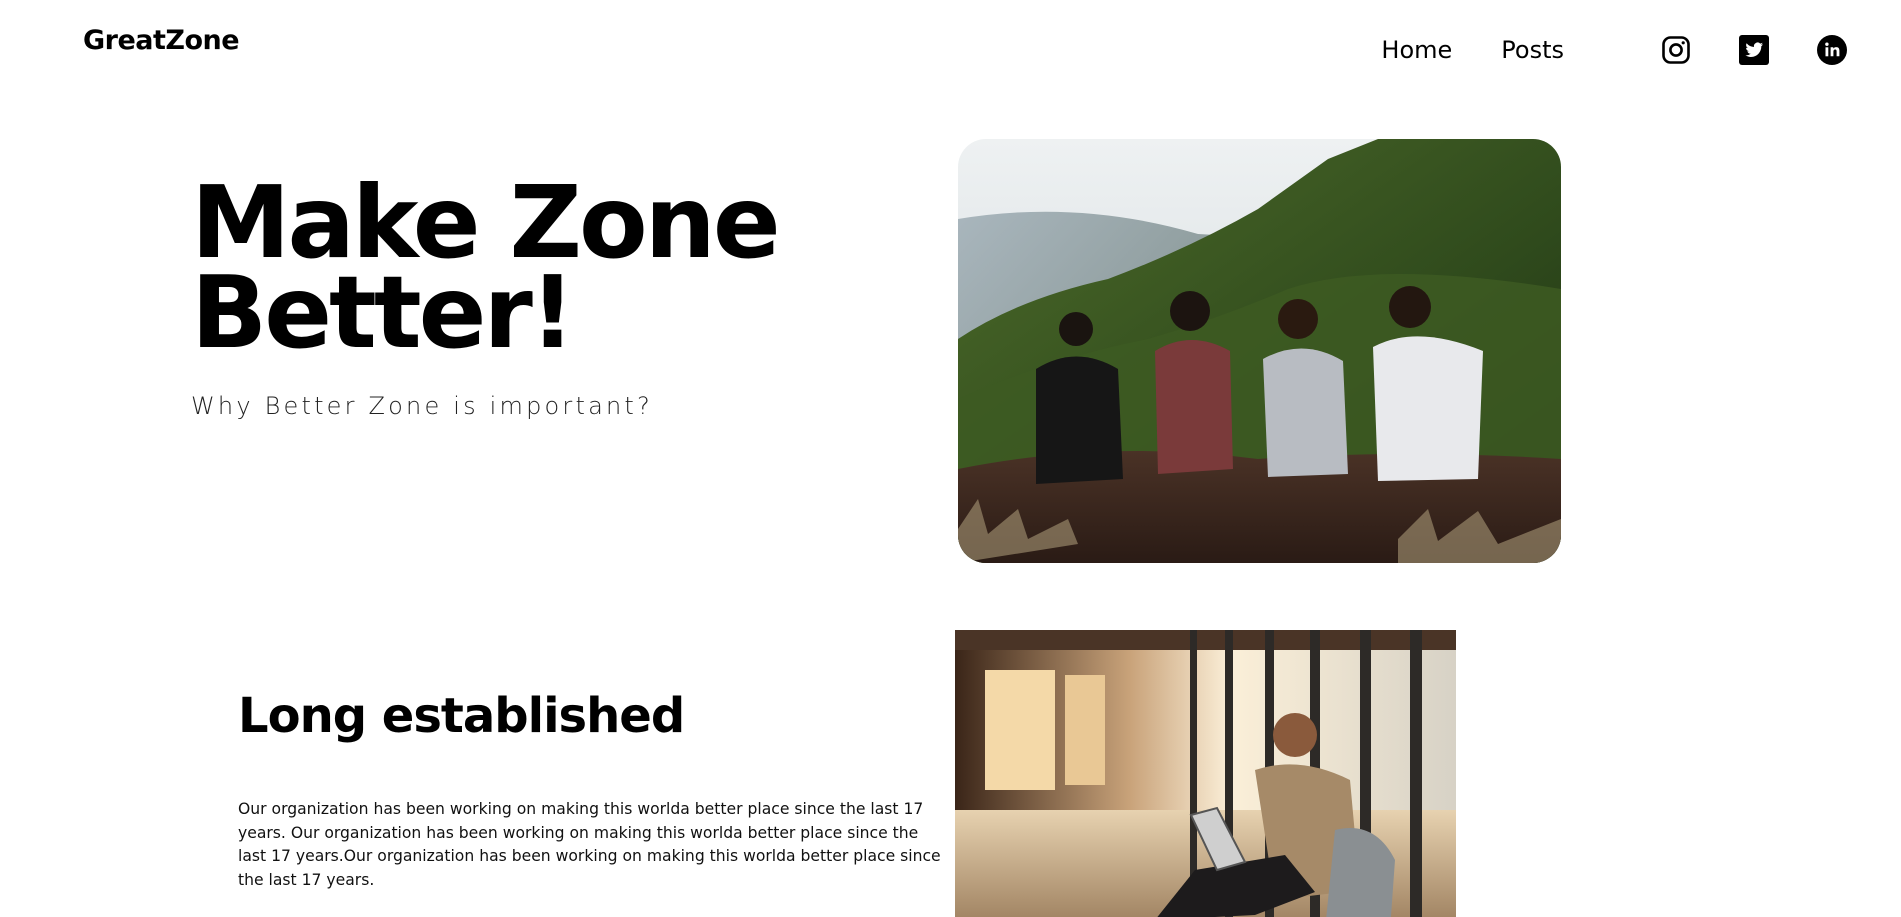  Describe the element at coordinates (1259, 351) in the screenshot. I see `hero-photo-friends-on-hill` at that location.